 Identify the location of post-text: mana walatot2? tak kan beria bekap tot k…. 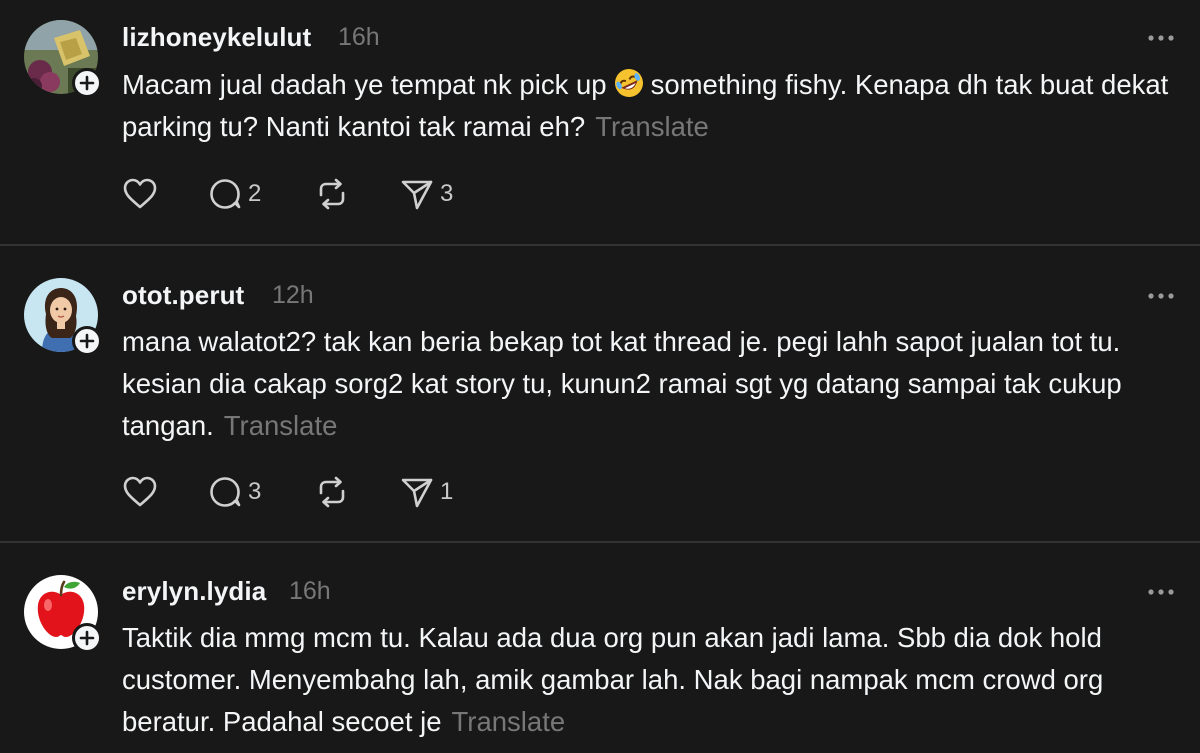
(657, 384).